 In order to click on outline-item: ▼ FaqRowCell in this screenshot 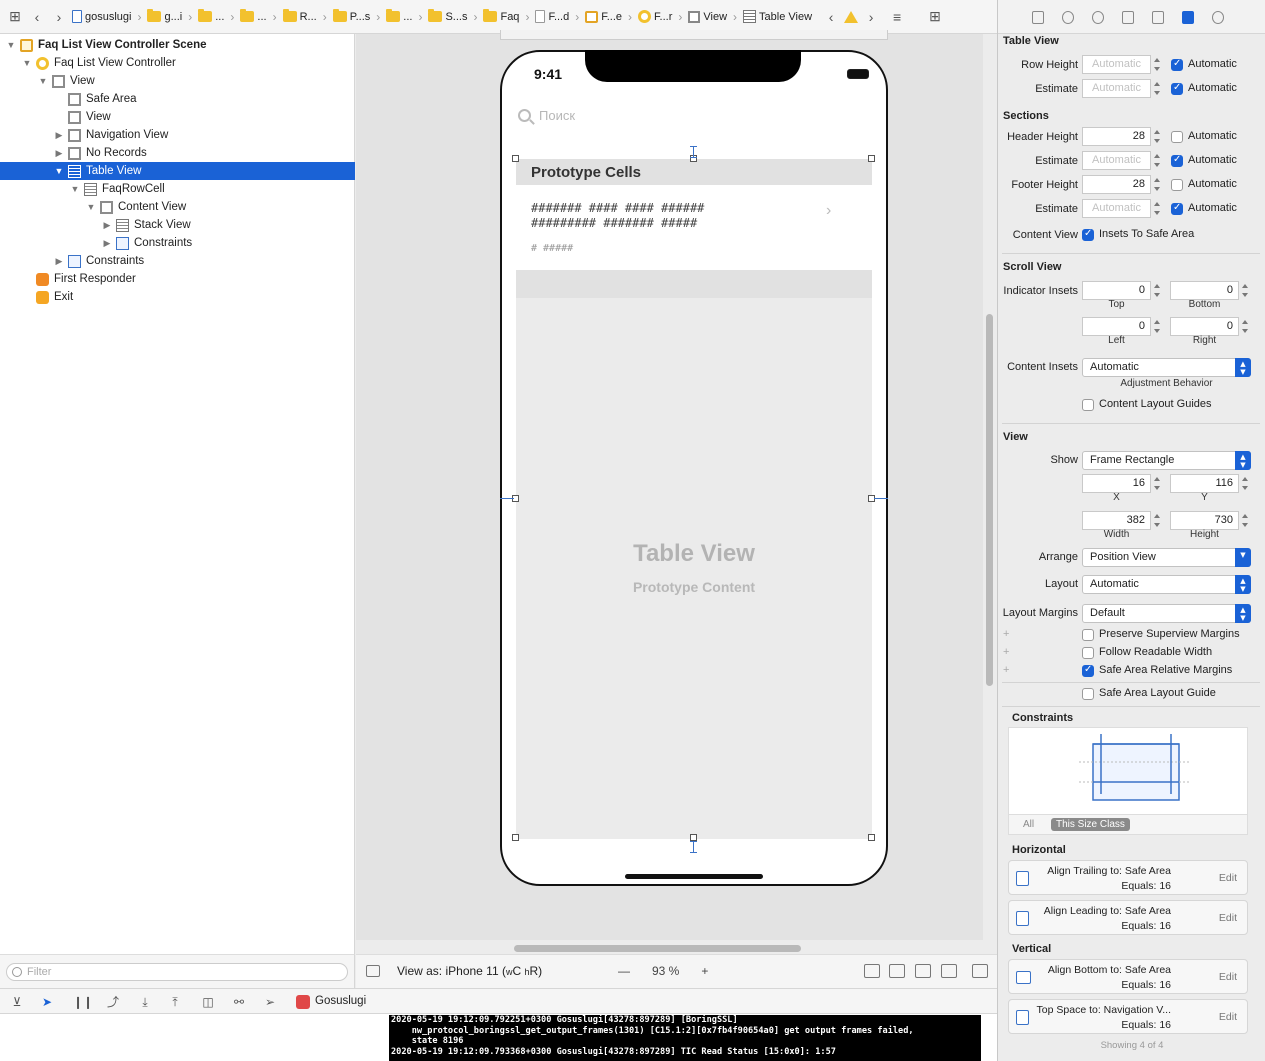, I will do `click(177, 189)`.